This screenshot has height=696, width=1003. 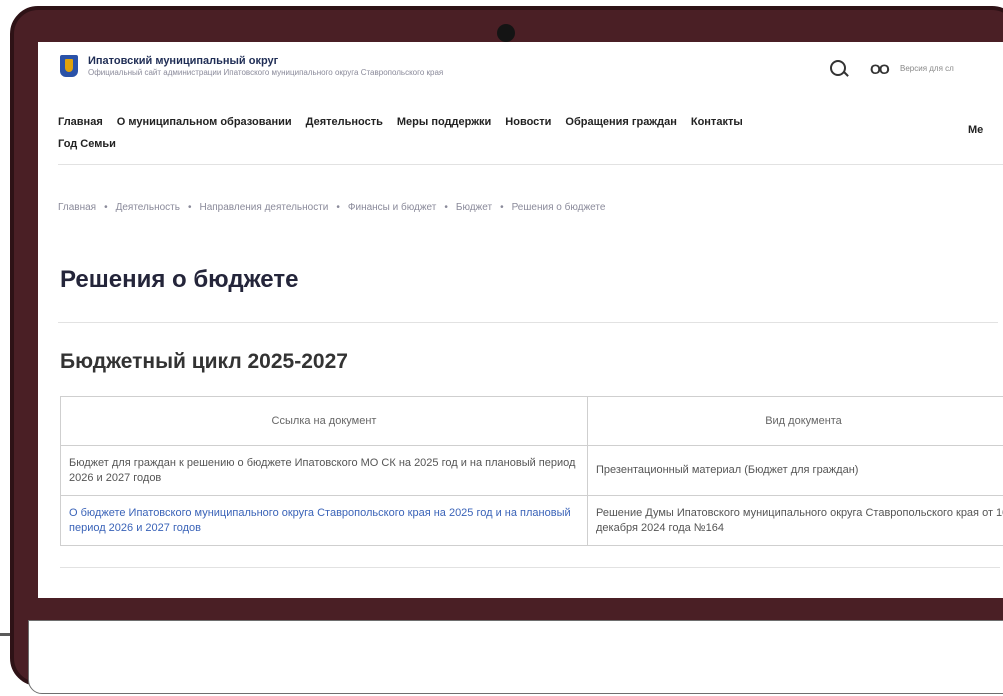 I want to click on nav-item: О муниципальном образовании, so click(x=204, y=122).